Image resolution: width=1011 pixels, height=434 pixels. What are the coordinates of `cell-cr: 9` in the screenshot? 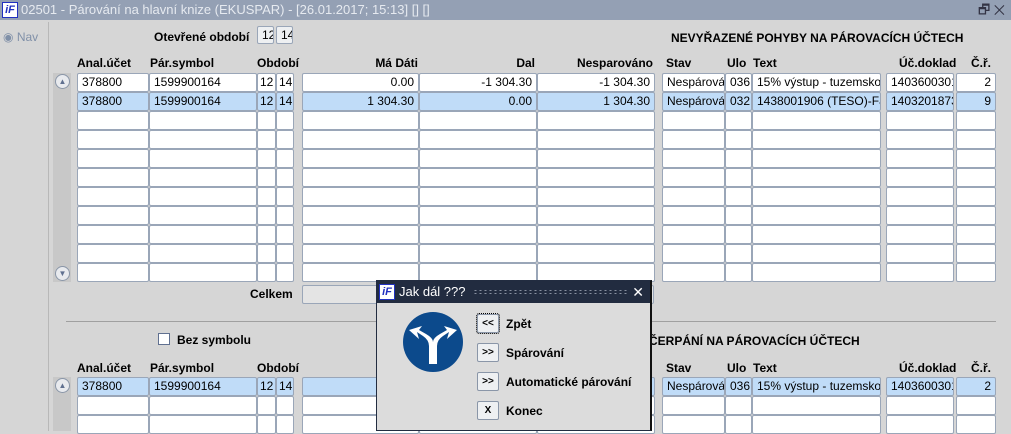 It's located at (976, 101).